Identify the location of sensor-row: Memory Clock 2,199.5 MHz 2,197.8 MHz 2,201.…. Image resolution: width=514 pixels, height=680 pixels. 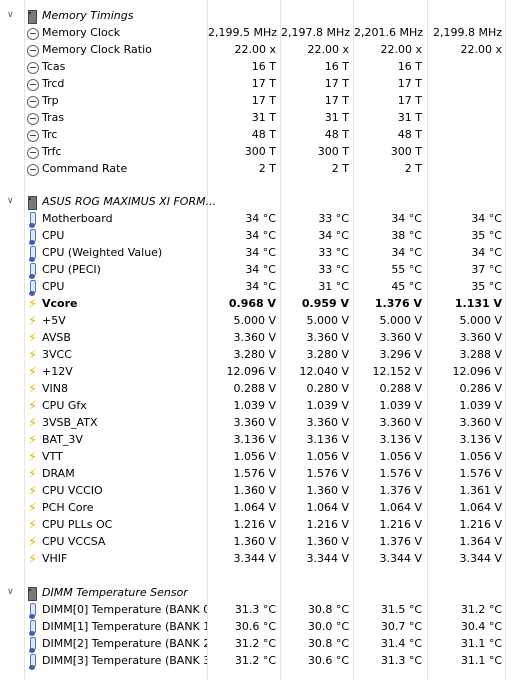
(257, 33).